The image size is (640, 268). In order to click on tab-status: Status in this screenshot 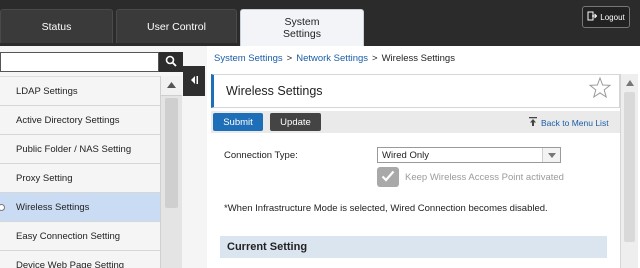, I will do `click(56, 26)`.